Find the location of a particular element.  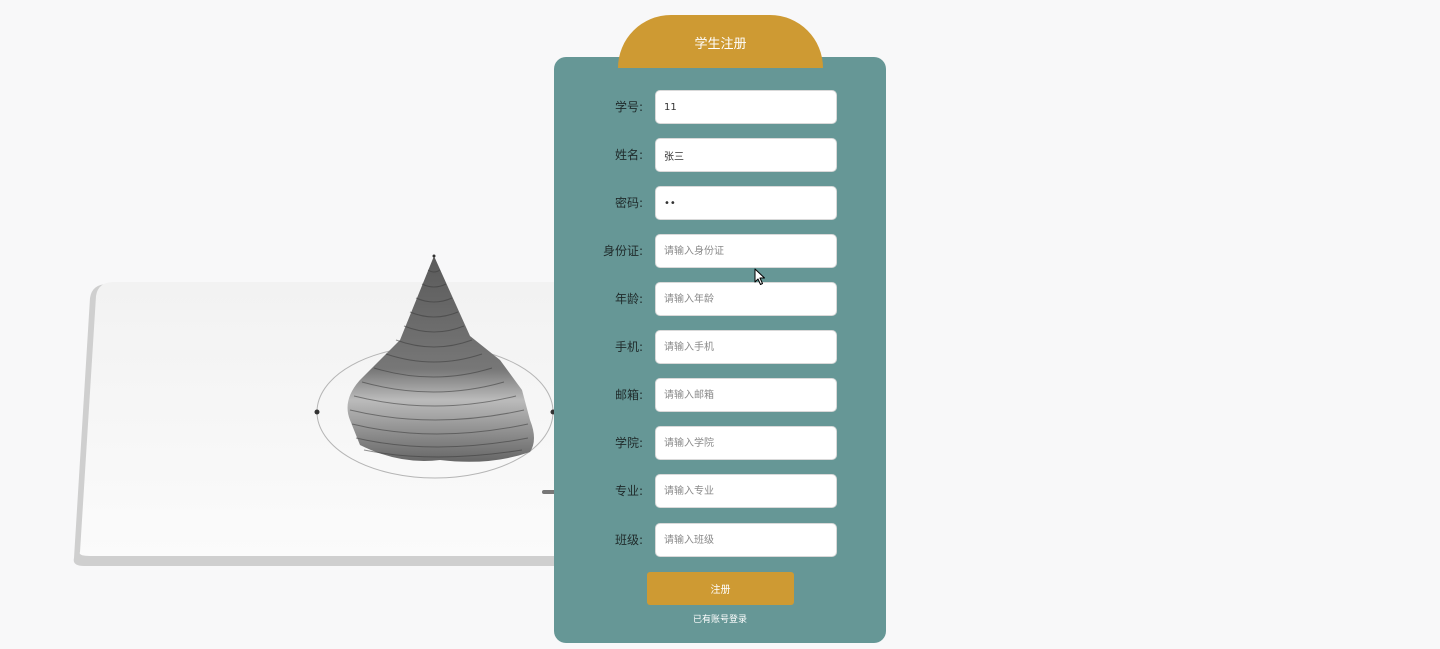

form-title-tab: 学生注册 is located at coordinates (720, 41).